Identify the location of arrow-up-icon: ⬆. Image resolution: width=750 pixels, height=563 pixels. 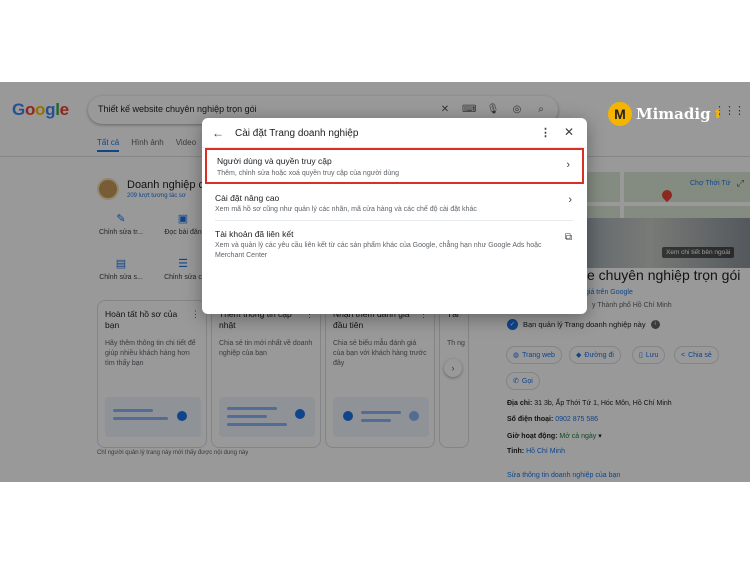
(717, 114).